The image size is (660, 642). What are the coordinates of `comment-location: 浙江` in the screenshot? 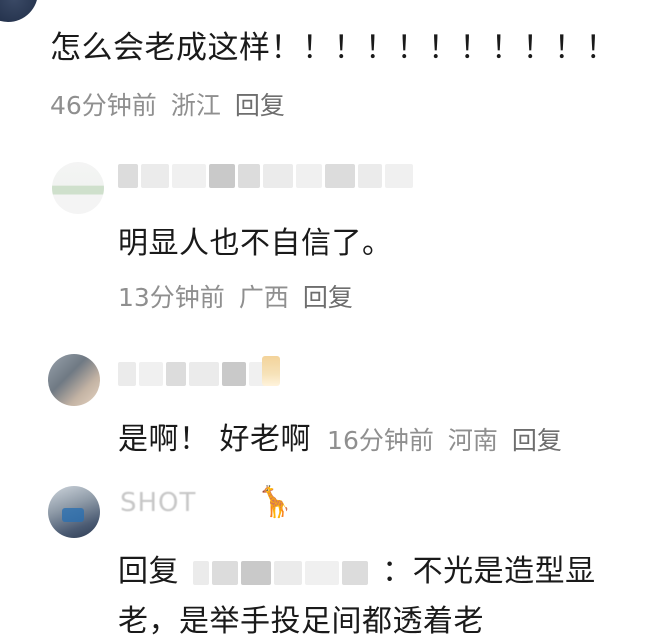 It's located at (195, 105).